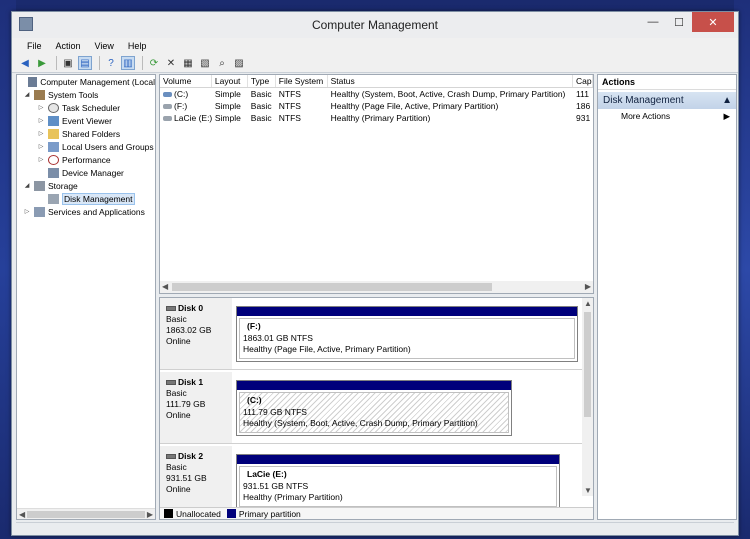 The image size is (750, 539). I want to click on tree-item-disk-management: Disk Management, so click(86, 198).